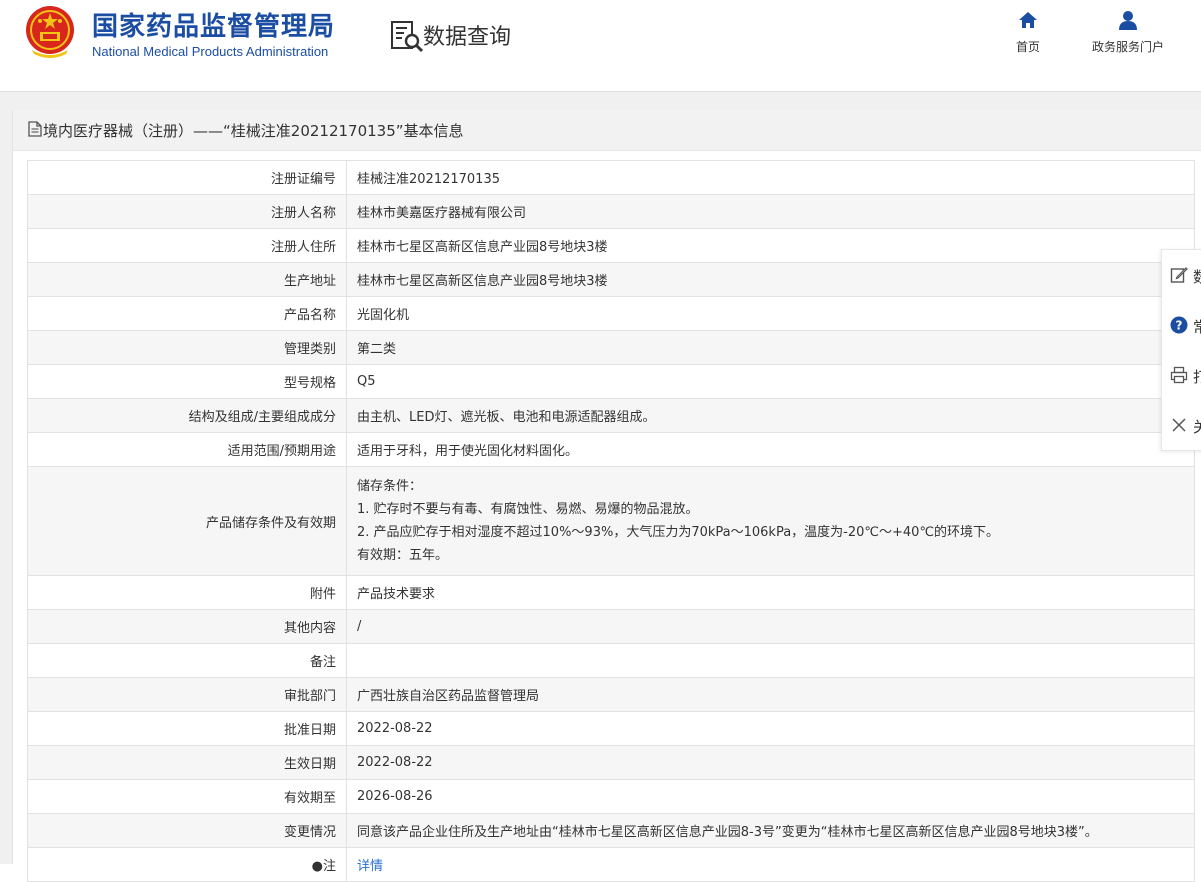 The image size is (1201, 882). I want to click on table-row: 管理类别 第二类, so click(611, 347).